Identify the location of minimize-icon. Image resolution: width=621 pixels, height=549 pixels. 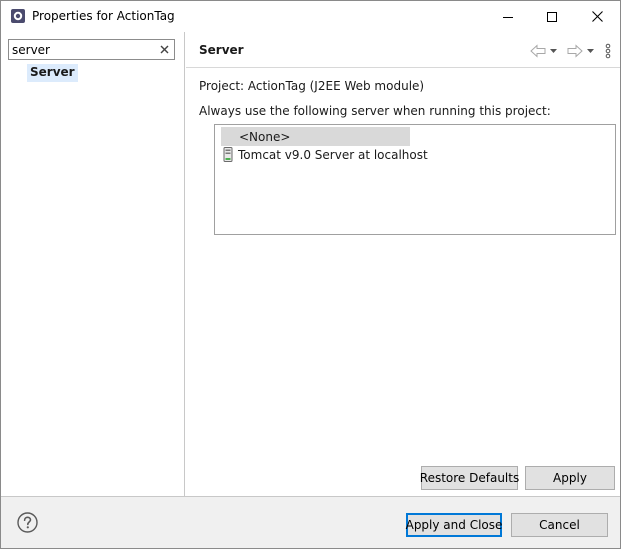
(508, 17).